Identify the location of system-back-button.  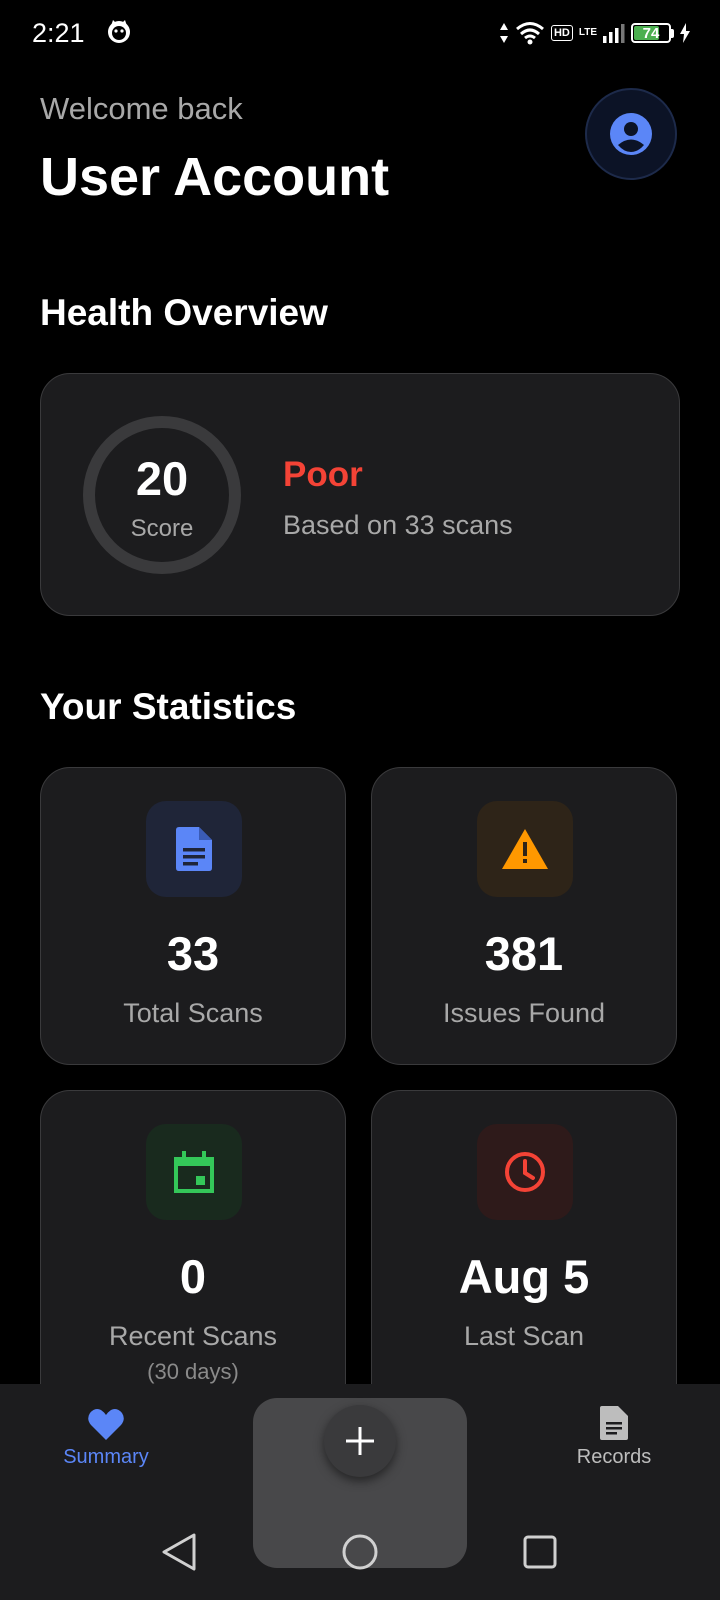
(179, 1554).